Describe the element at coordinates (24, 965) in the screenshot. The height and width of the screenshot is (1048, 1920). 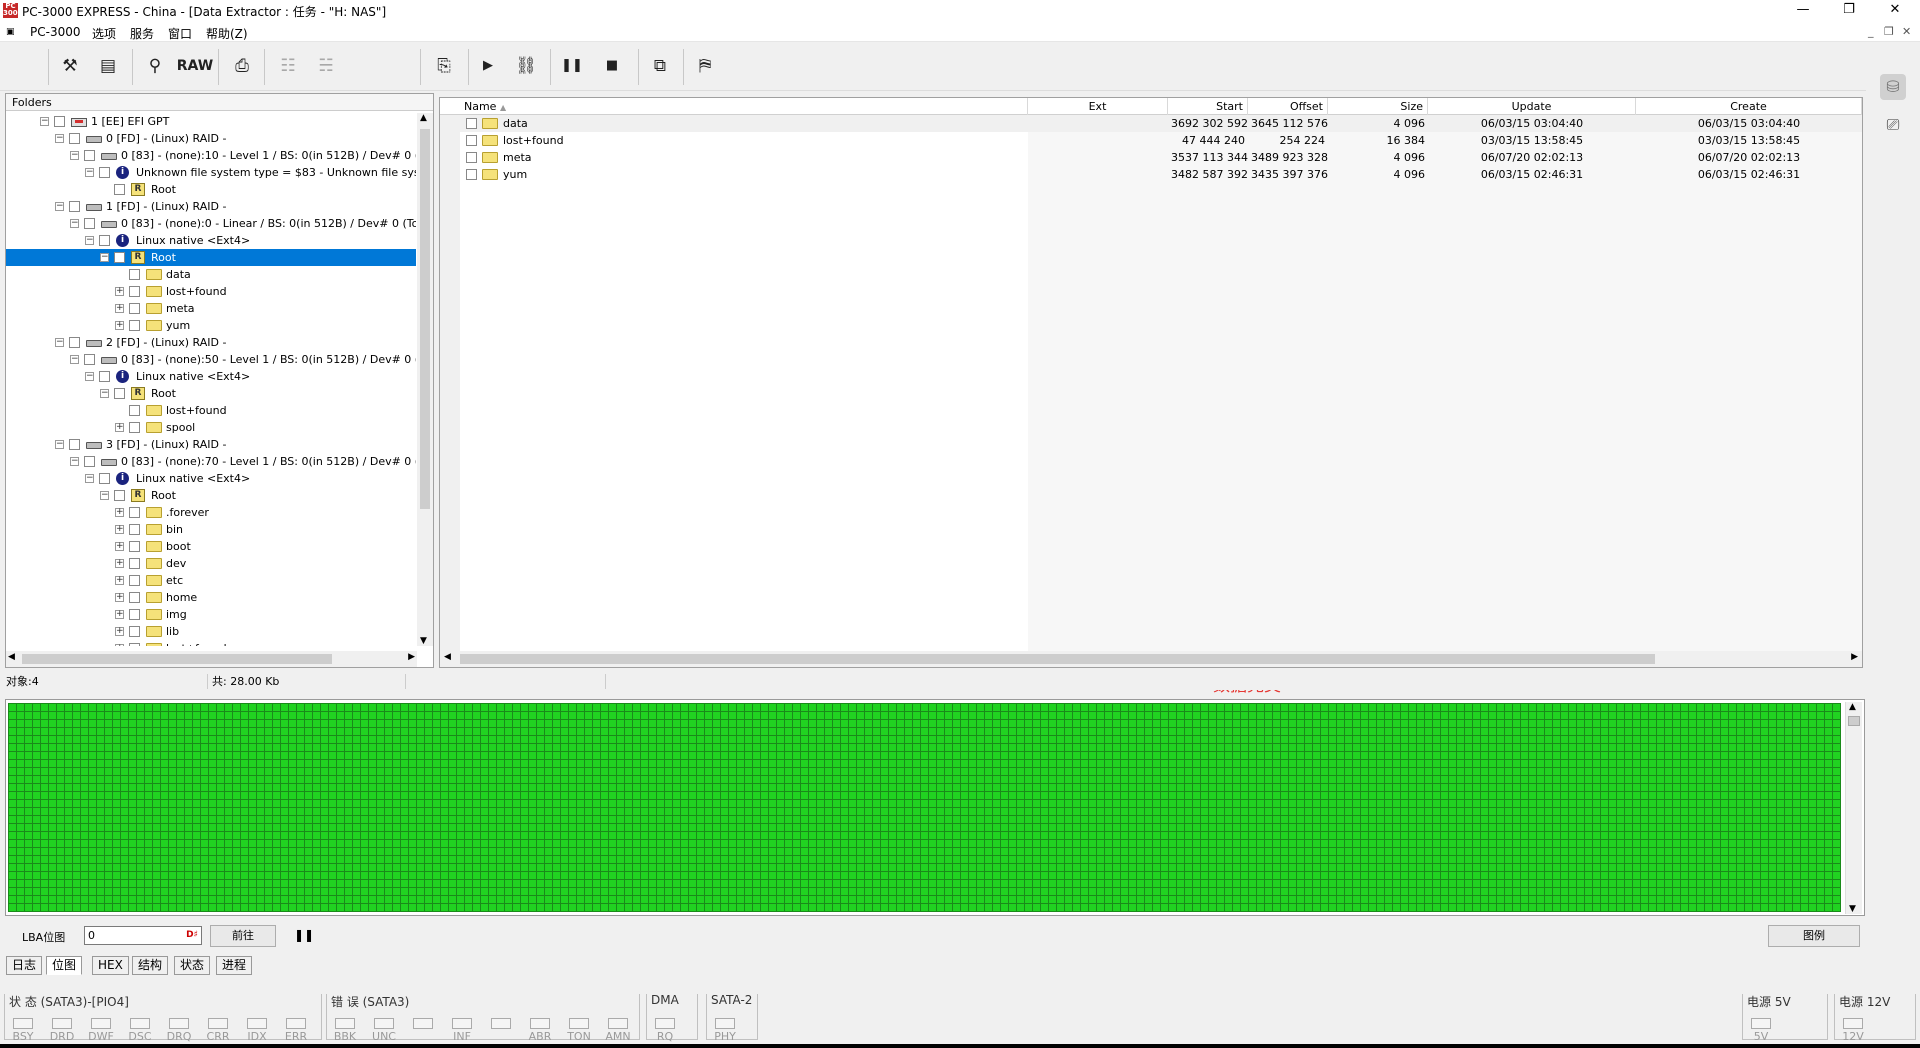
I see `tab-log: 日志` at that location.